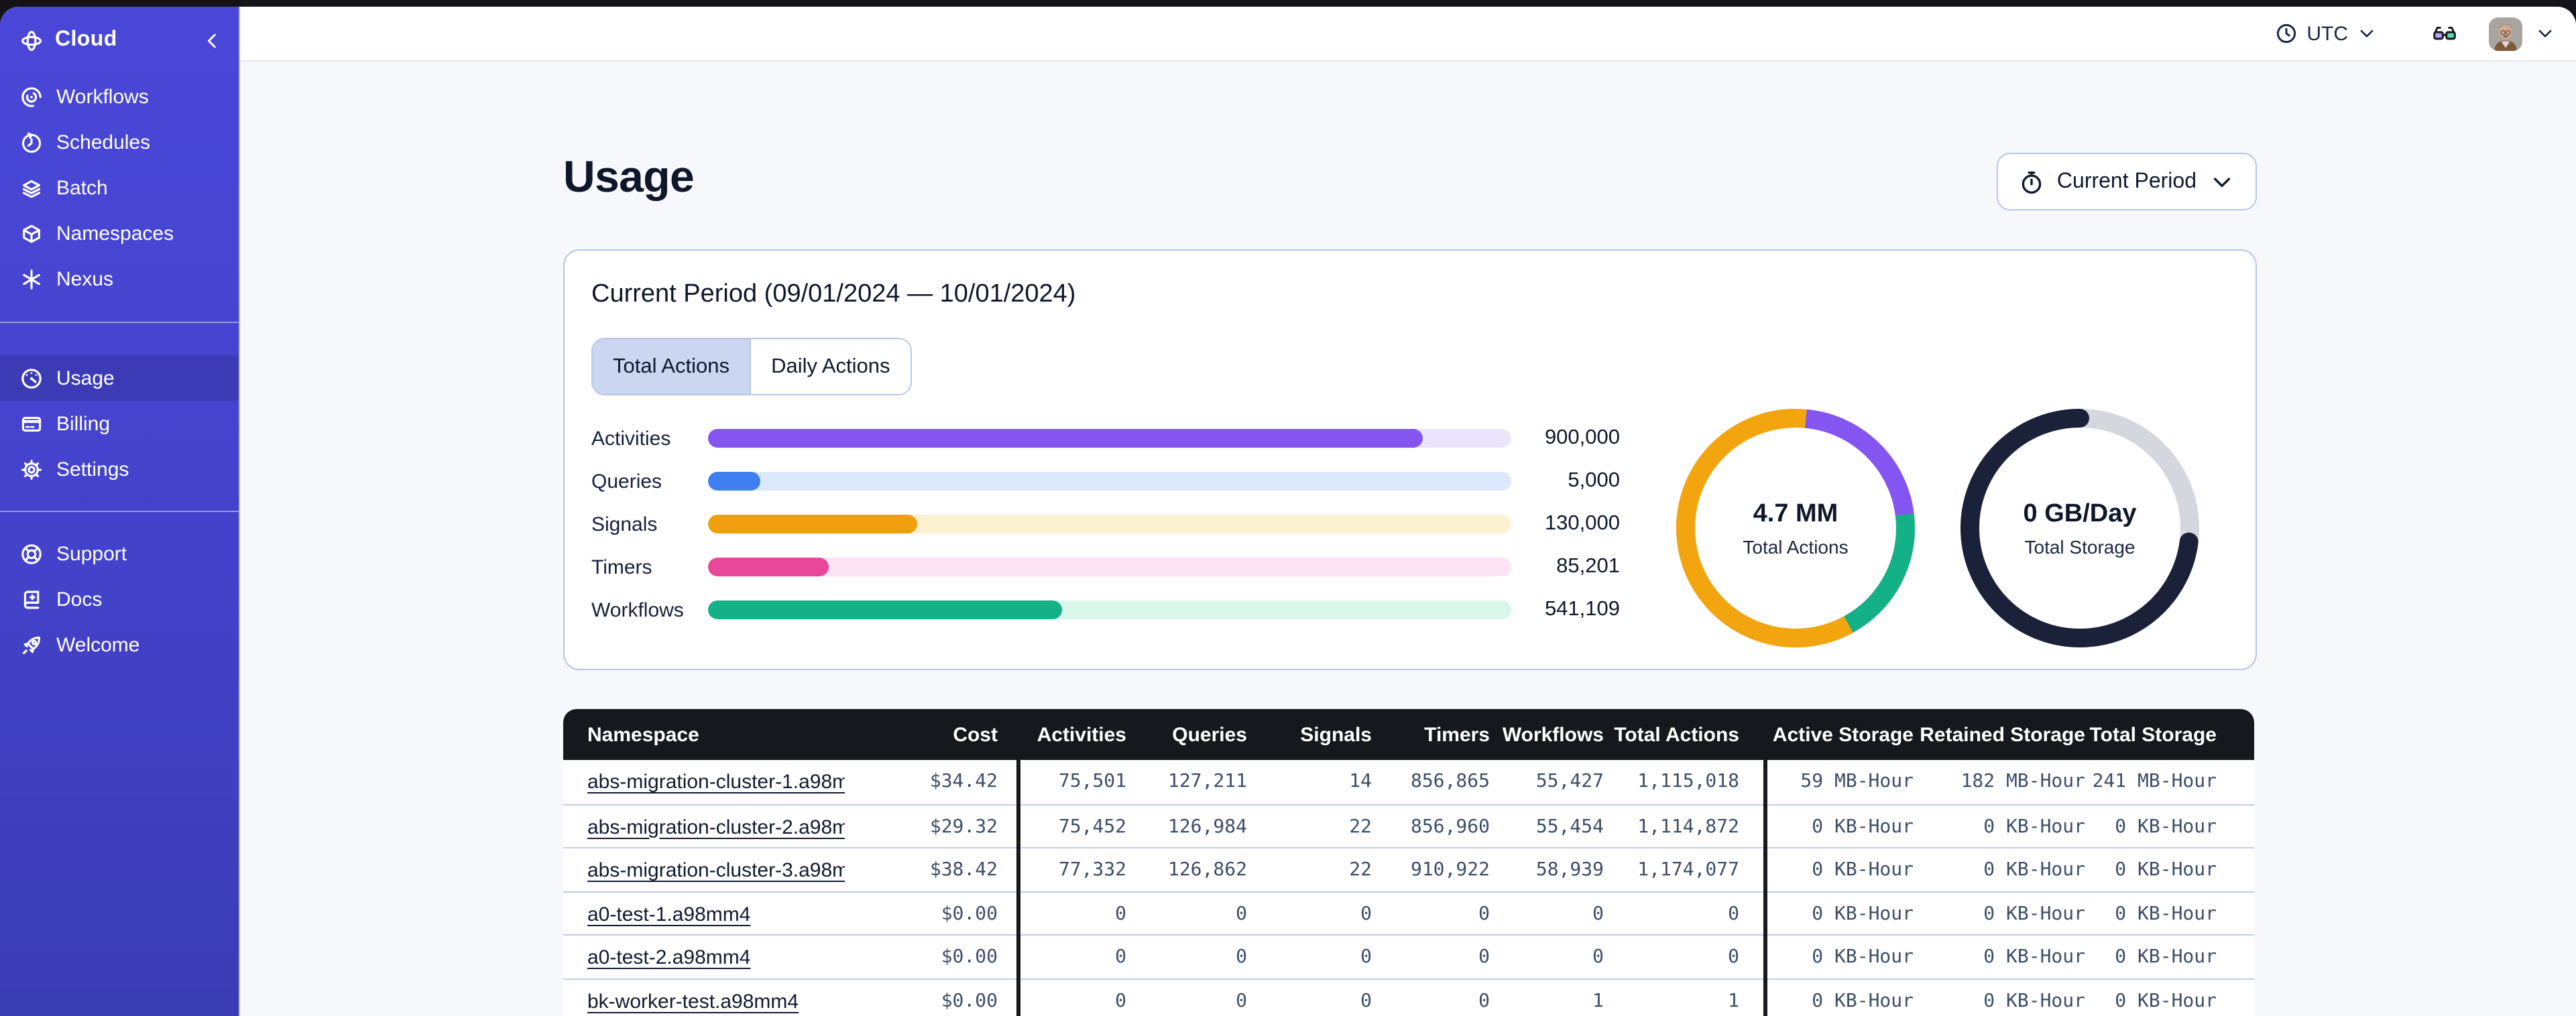 This screenshot has height=1016, width=2576. Describe the element at coordinates (1594, 480) in the screenshot. I see `bar-value: 5,000` at that location.